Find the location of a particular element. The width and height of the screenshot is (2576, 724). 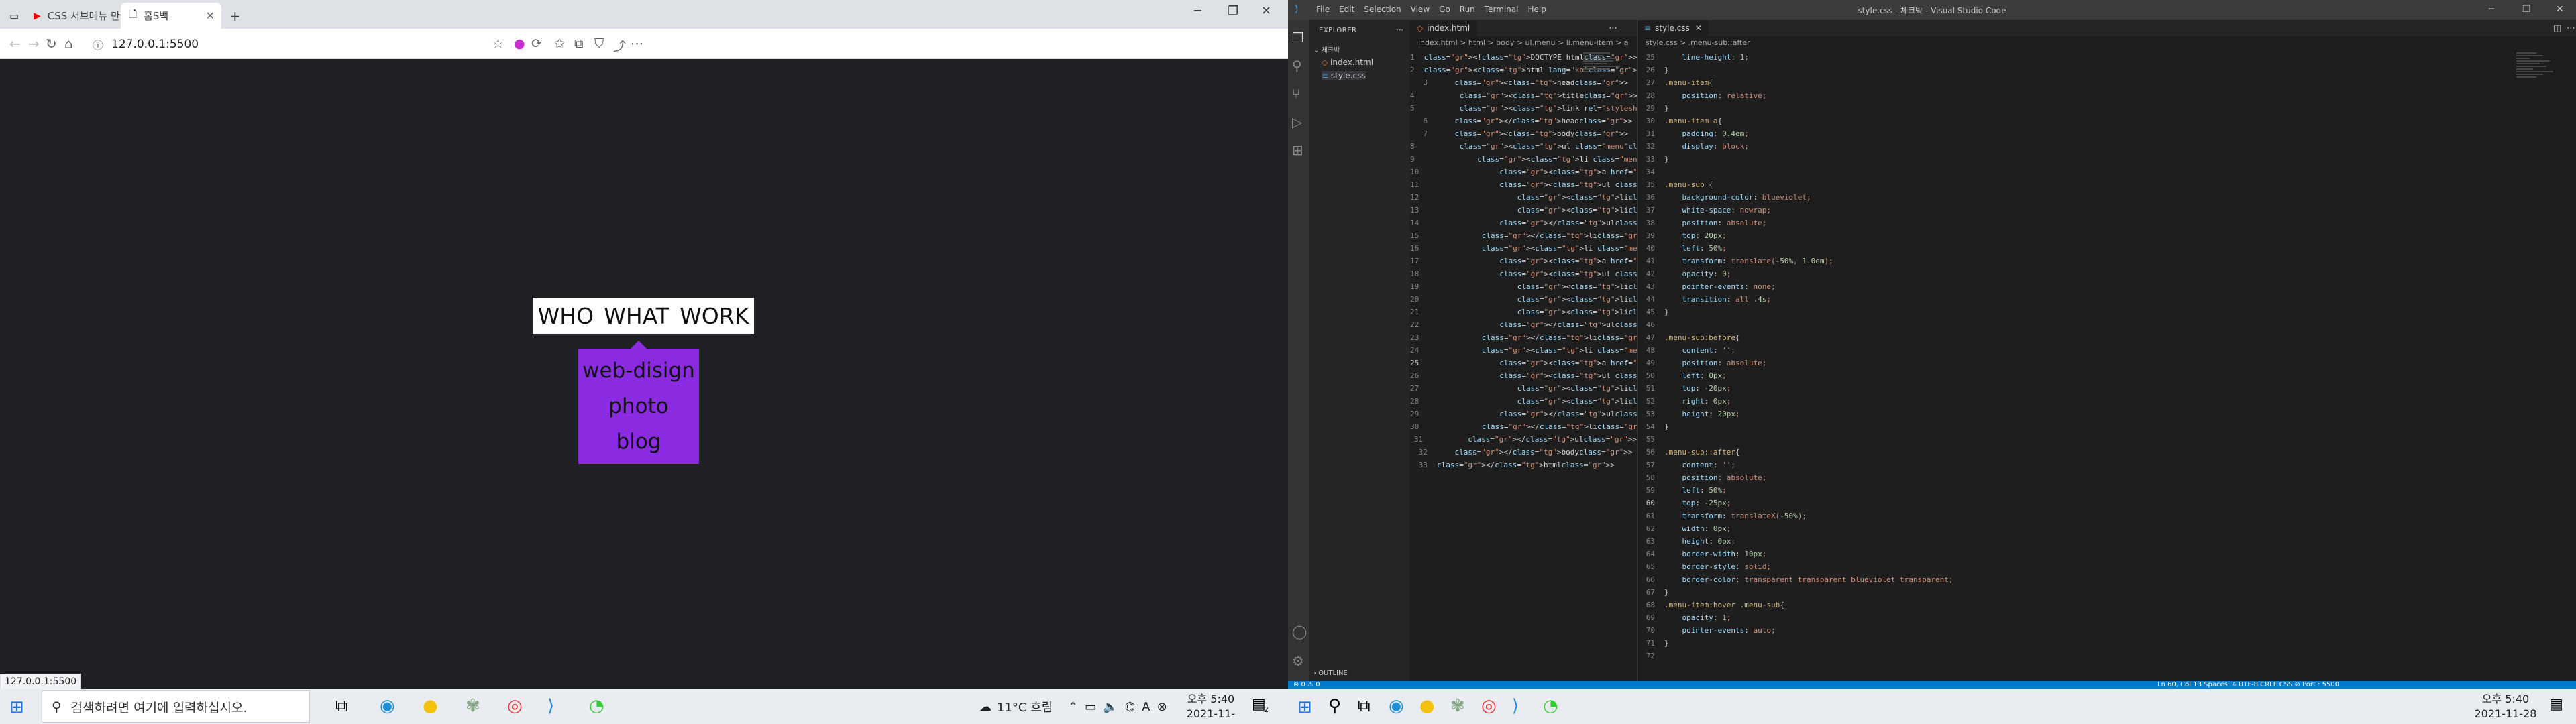

tab-style-css: ≡ style.css ✕ is located at coordinates (1673, 28).